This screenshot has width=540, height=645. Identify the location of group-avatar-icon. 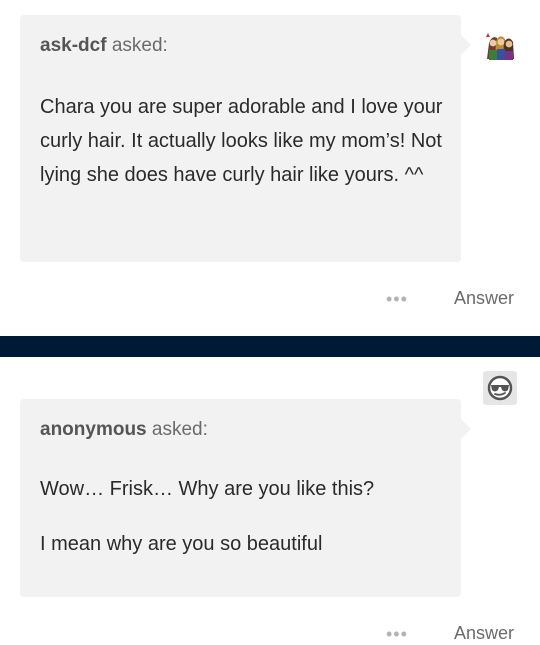
(500, 46).